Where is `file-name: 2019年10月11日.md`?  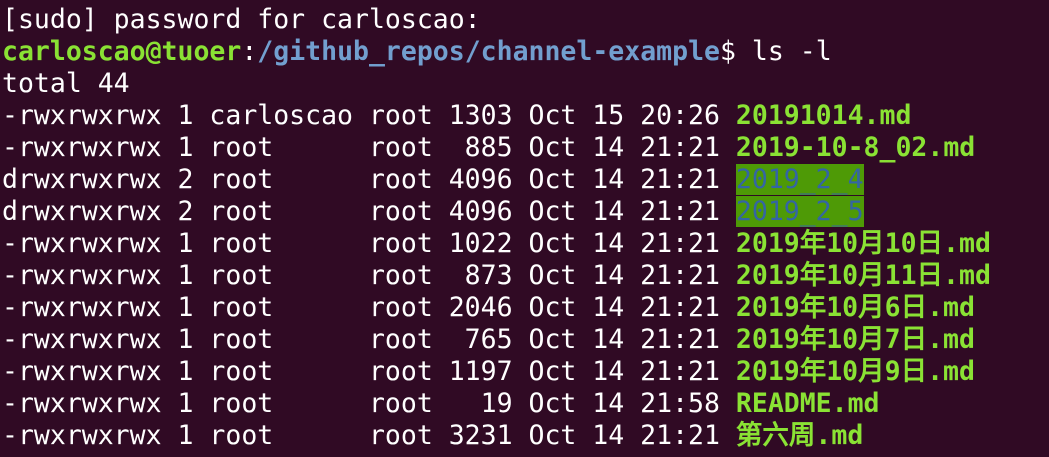 file-name: 2019年10月11日.md is located at coordinates (863, 275).